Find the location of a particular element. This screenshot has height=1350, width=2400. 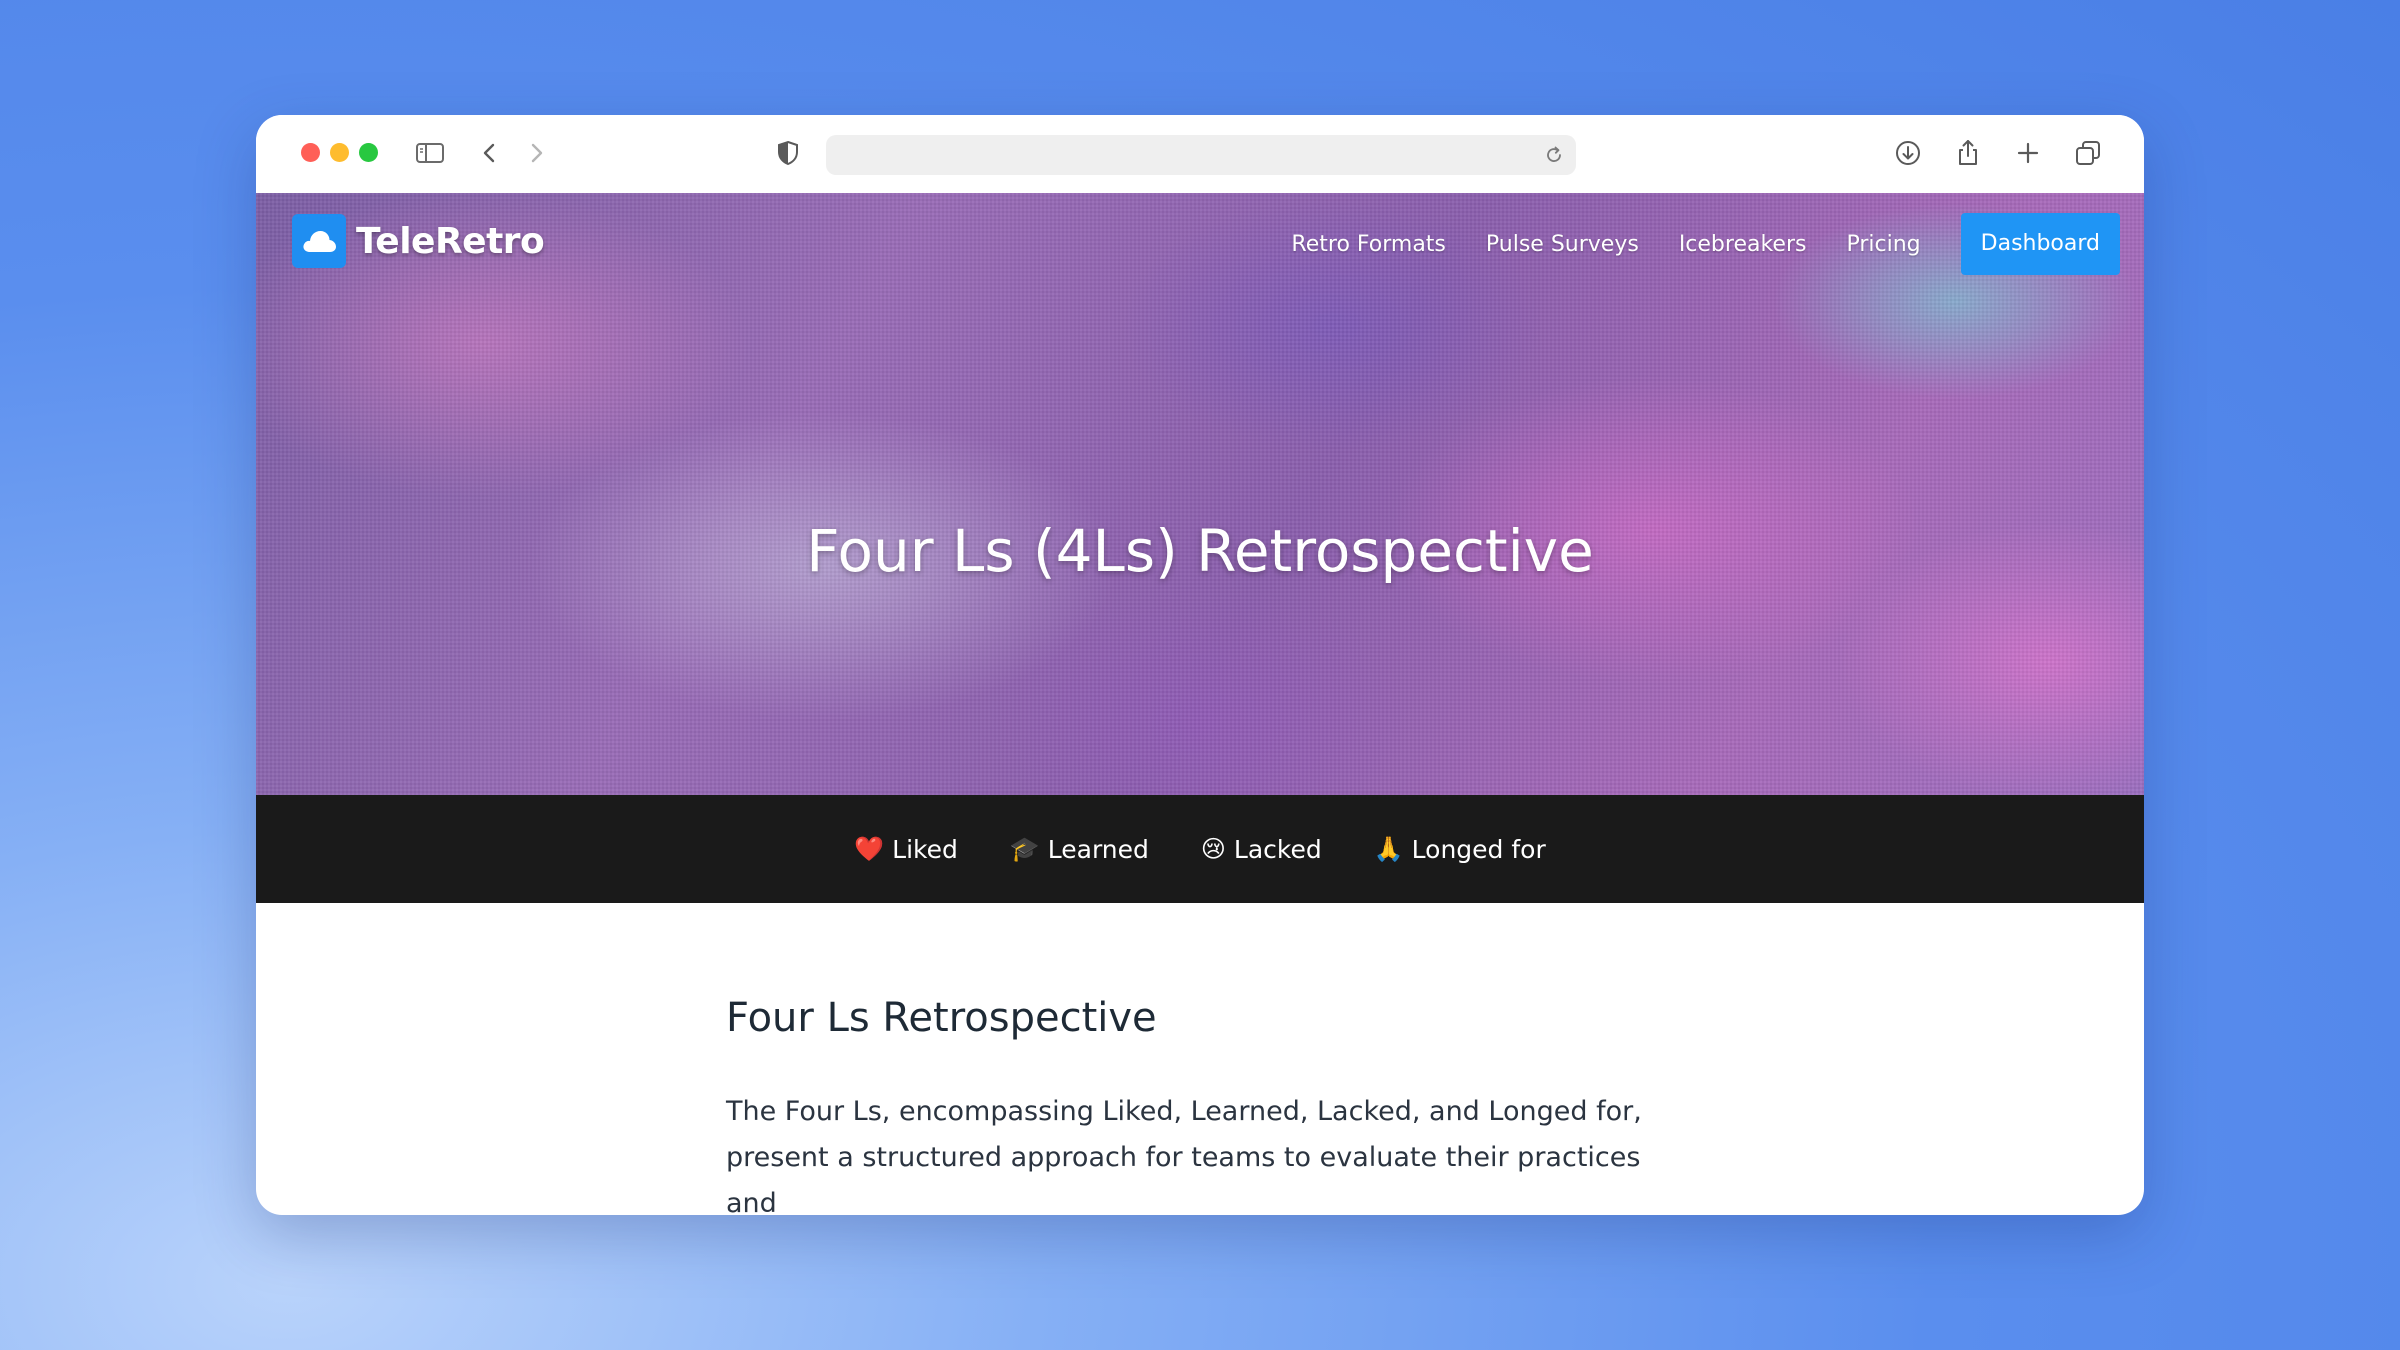

dashboard-button: Dashboard is located at coordinates (2040, 244).